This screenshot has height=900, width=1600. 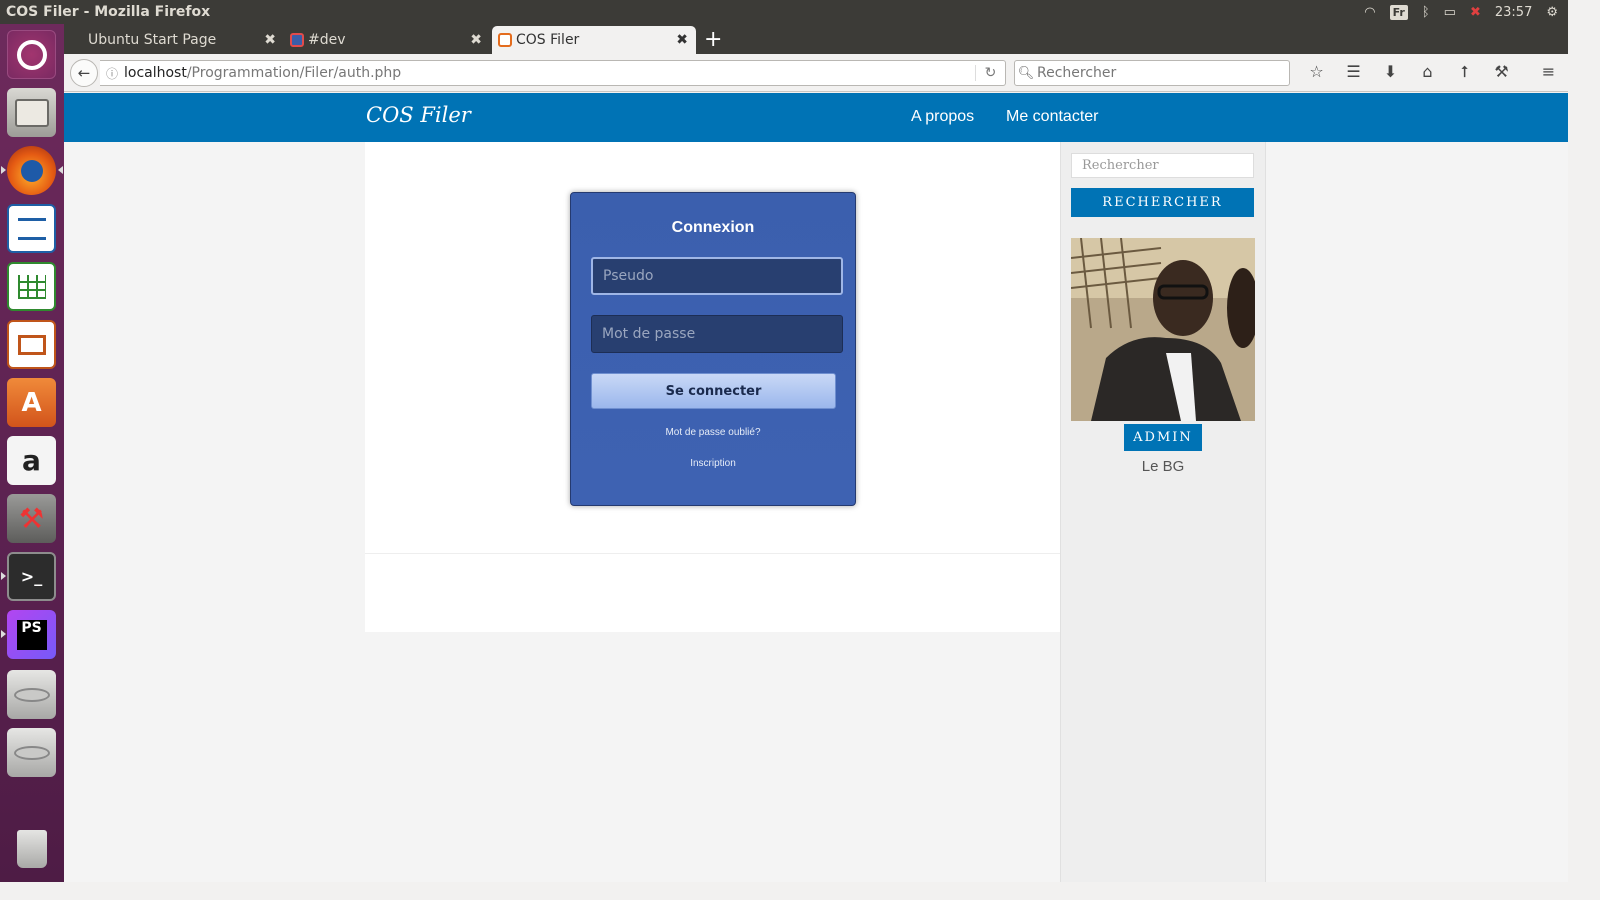 What do you see at coordinates (31, 402) in the screenshot?
I see `software-center-icon: A` at bounding box center [31, 402].